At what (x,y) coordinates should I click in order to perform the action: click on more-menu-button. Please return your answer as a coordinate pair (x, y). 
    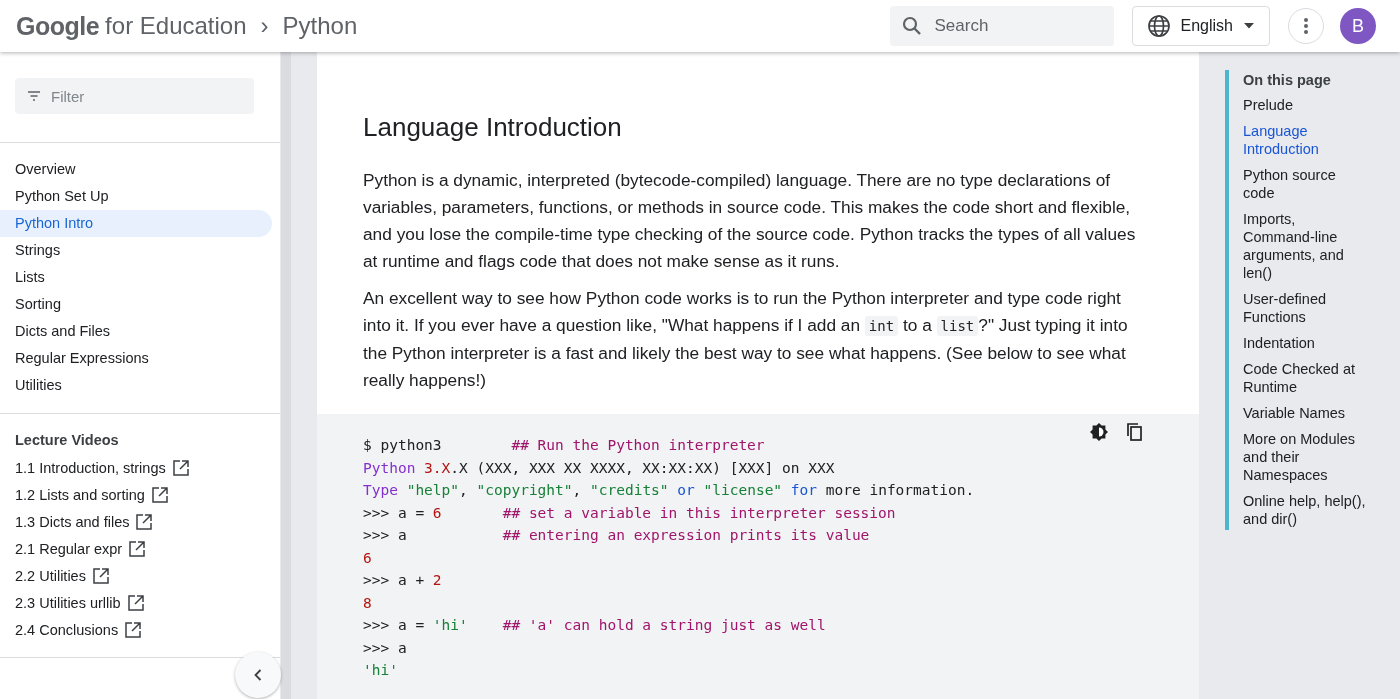
    Looking at the image, I should click on (1306, 26).